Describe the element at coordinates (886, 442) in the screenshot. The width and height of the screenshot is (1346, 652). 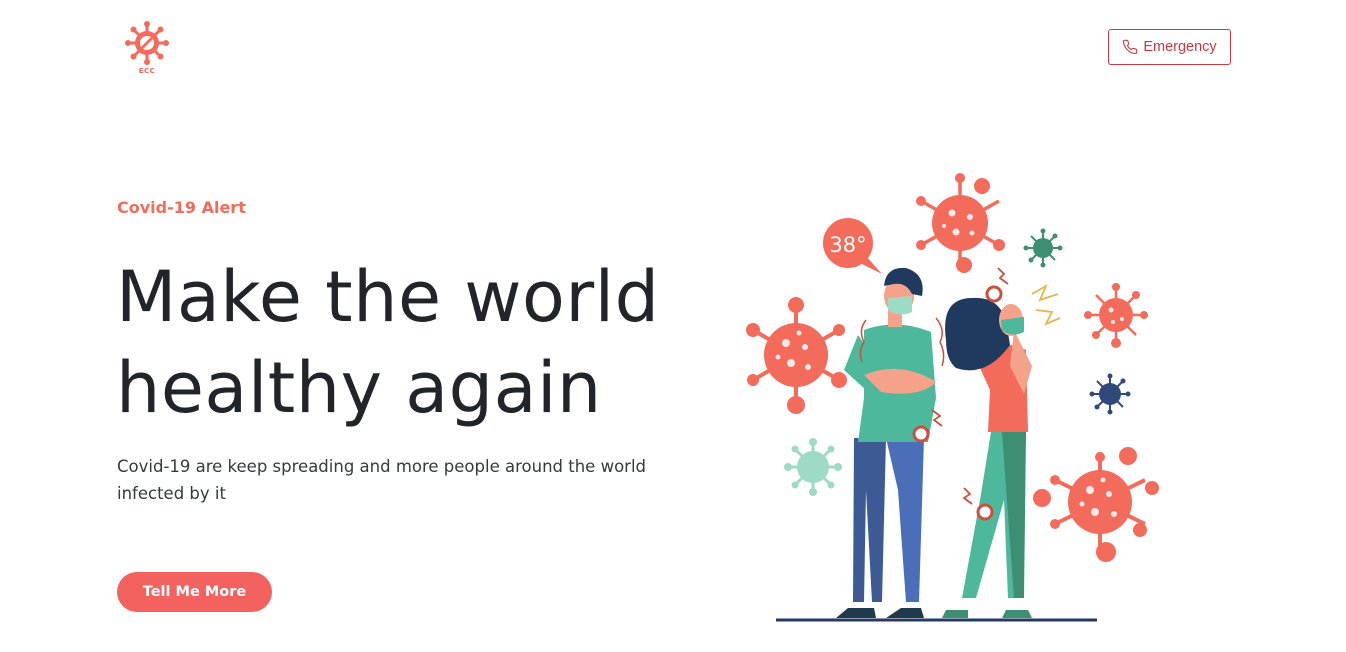
I see `man-figure` at that location.